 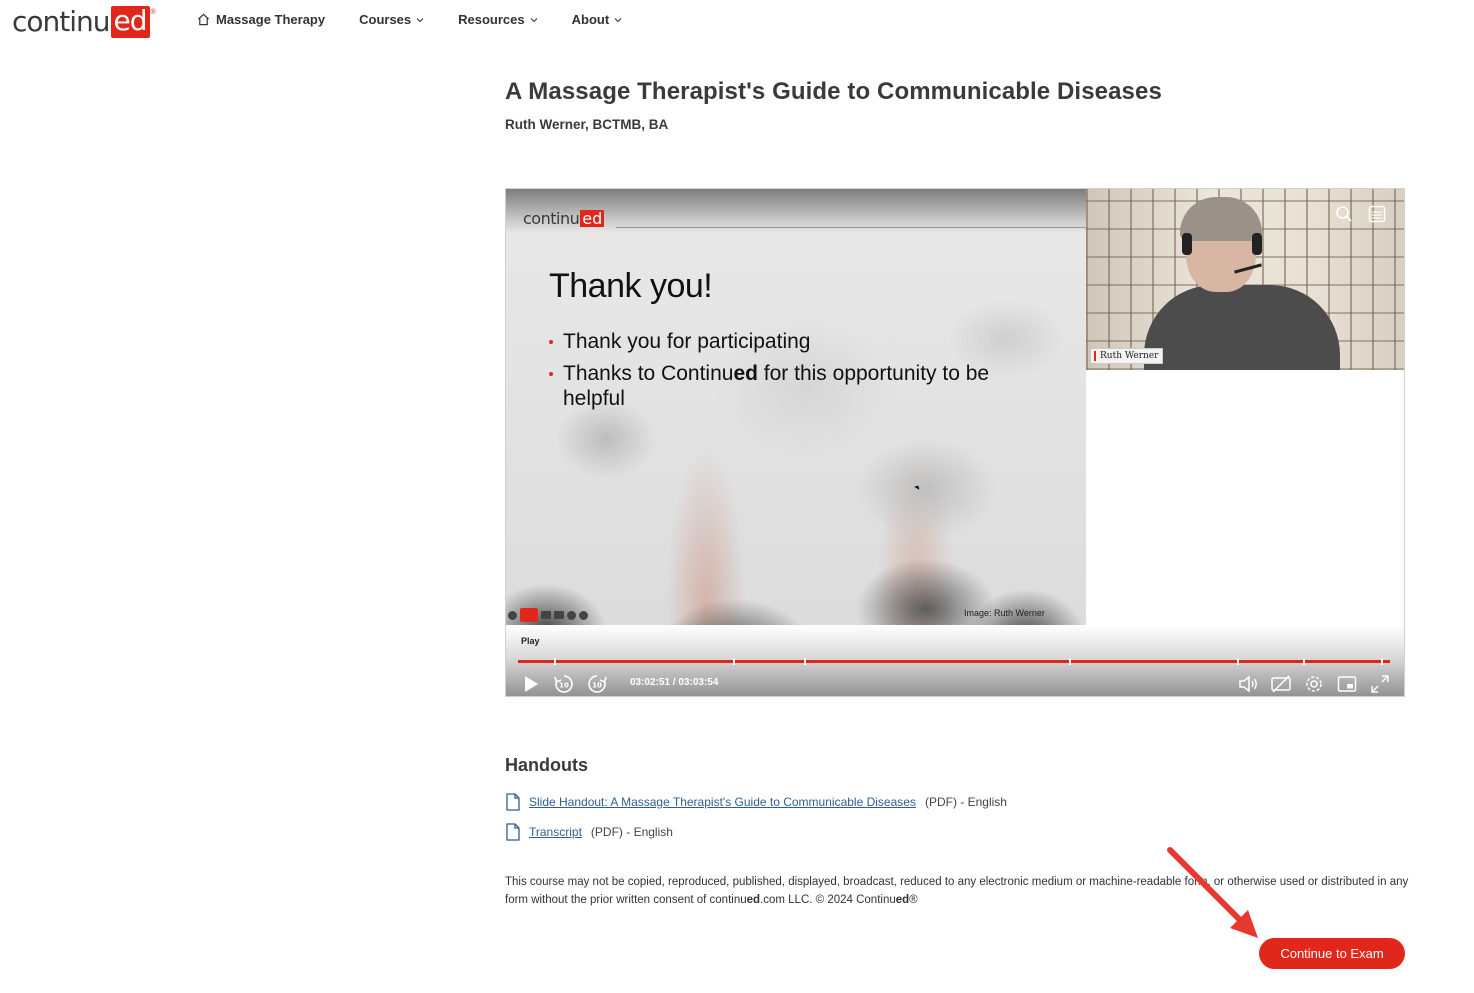 What do you see at coordinates (592, 218) in the screenshot?
I see `slide-logo-ed: ed` at bounding box center [592, 218].